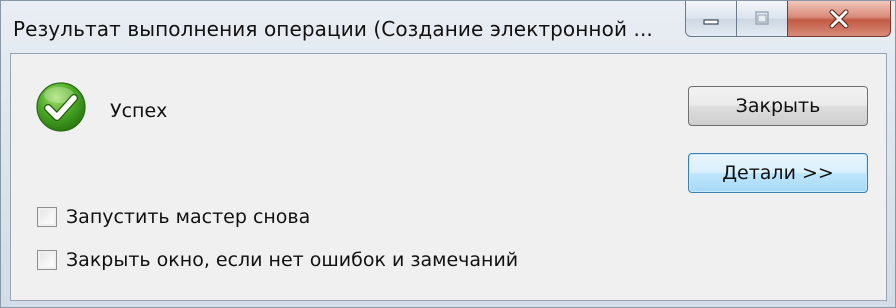 Image resolution: width=896 pixels, height=308 pixels. I want to click on close-window-button, so click(839, 19).